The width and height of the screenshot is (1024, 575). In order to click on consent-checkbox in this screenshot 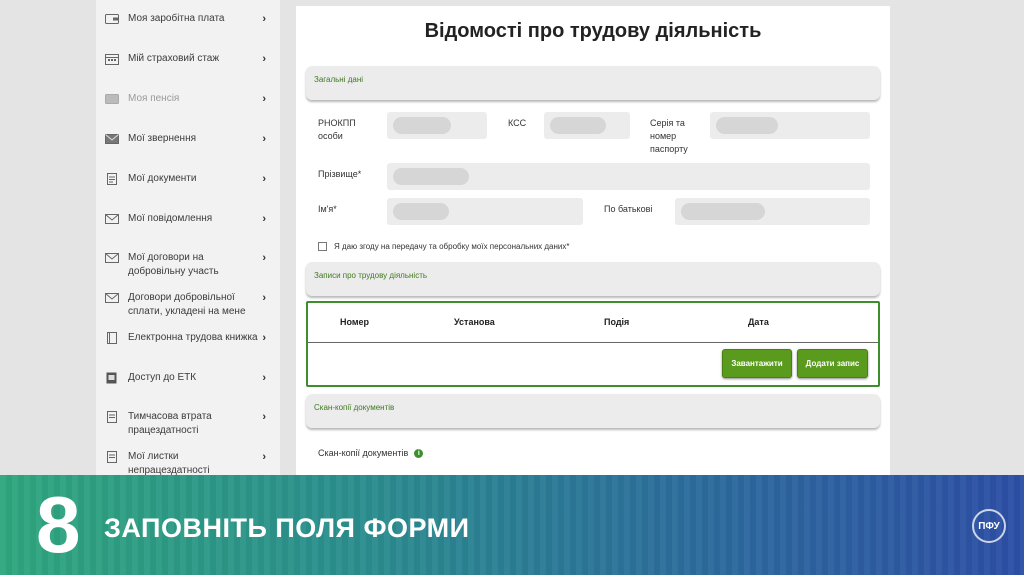, I will do `click(322, 246)`.